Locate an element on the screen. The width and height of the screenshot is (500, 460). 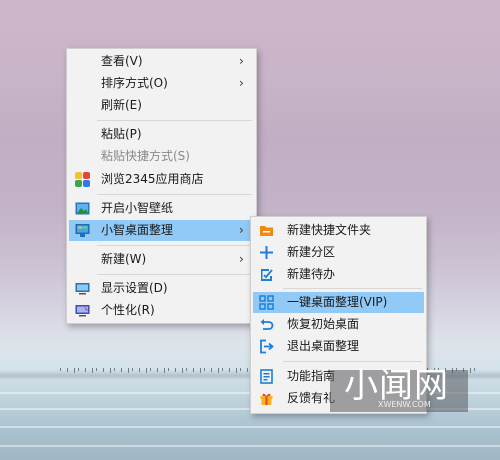
menu-item-label: 显示设置(D) is located at coordinates (134, 288).